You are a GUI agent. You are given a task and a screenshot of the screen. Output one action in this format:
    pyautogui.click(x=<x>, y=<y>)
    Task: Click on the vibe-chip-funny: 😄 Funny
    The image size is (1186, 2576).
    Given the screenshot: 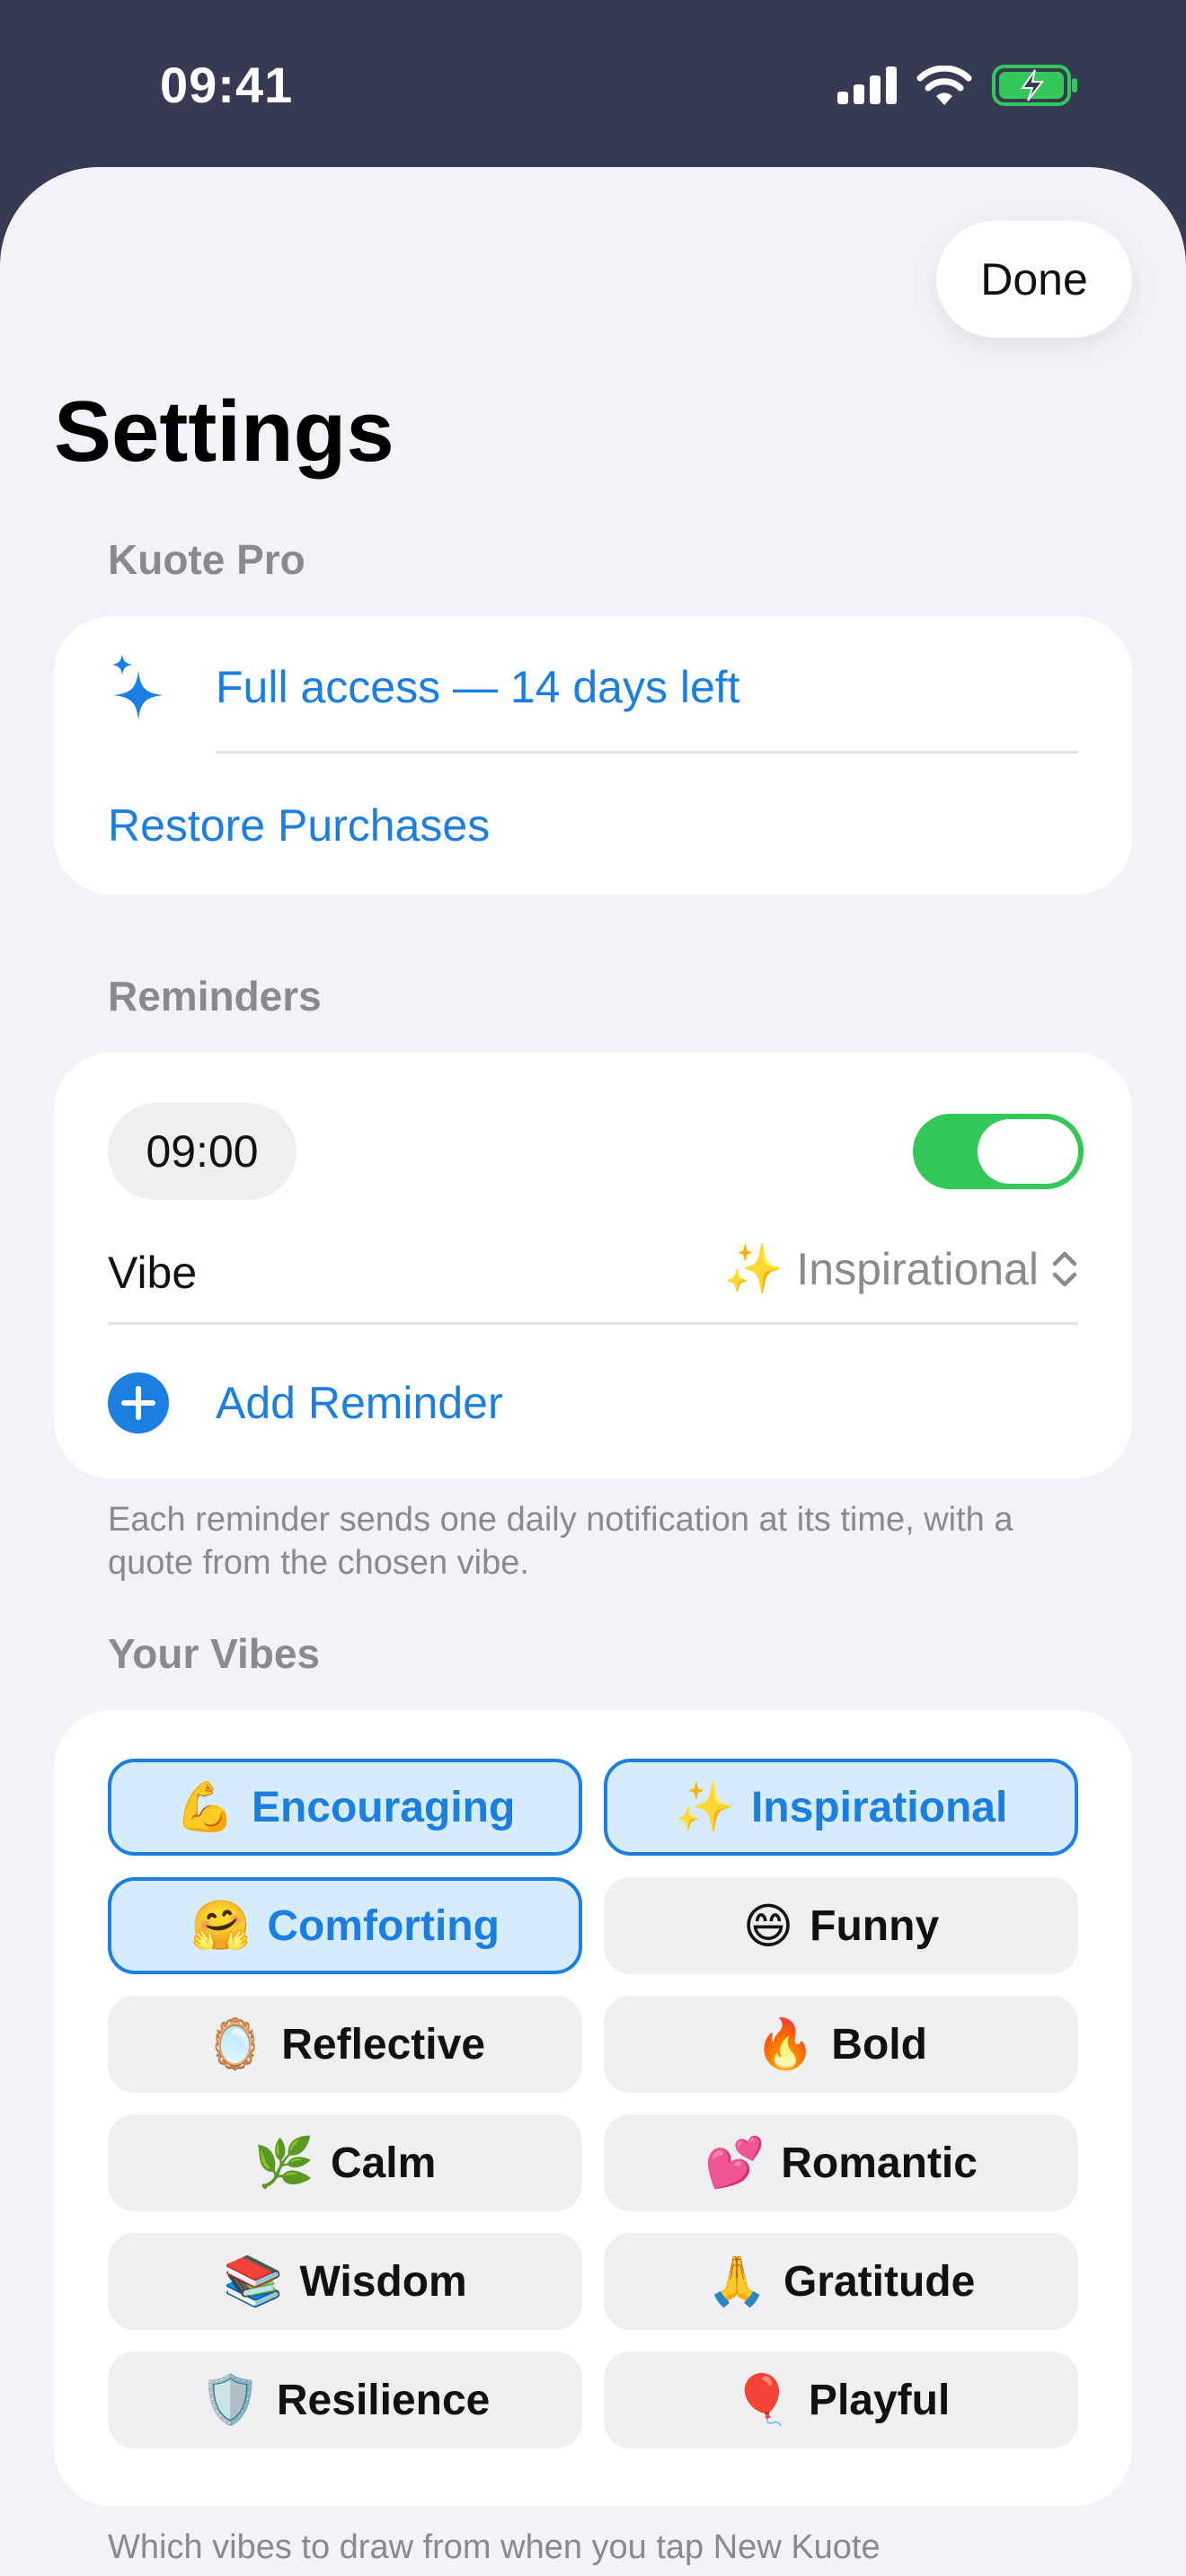 What is the action you would take?
    pyautogui.click(x=841, y=1925)
    